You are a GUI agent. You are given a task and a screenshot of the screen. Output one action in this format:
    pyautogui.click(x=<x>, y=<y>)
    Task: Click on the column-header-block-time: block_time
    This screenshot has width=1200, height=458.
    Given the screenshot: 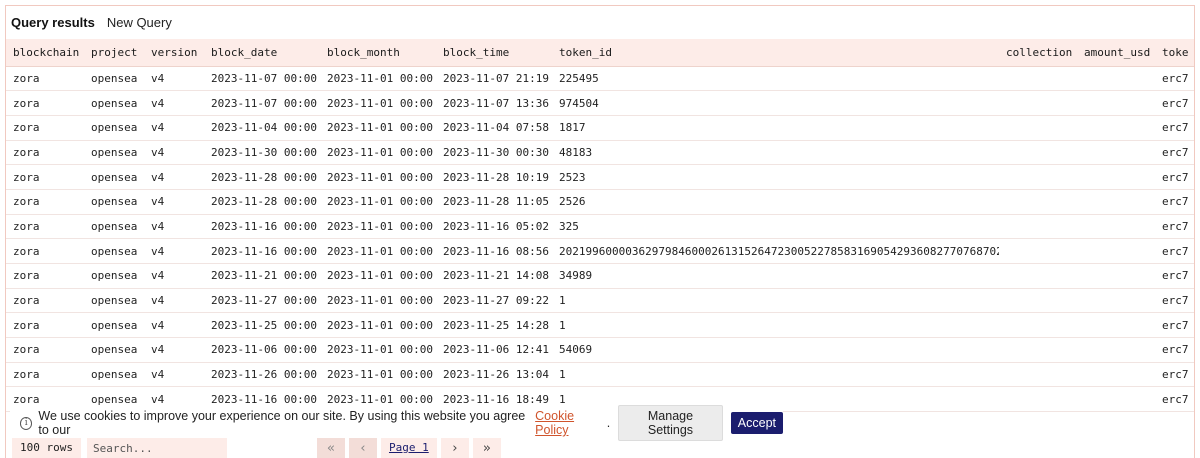 What is the action you would take?
    pyautogui.click(x=494, y=53)
    